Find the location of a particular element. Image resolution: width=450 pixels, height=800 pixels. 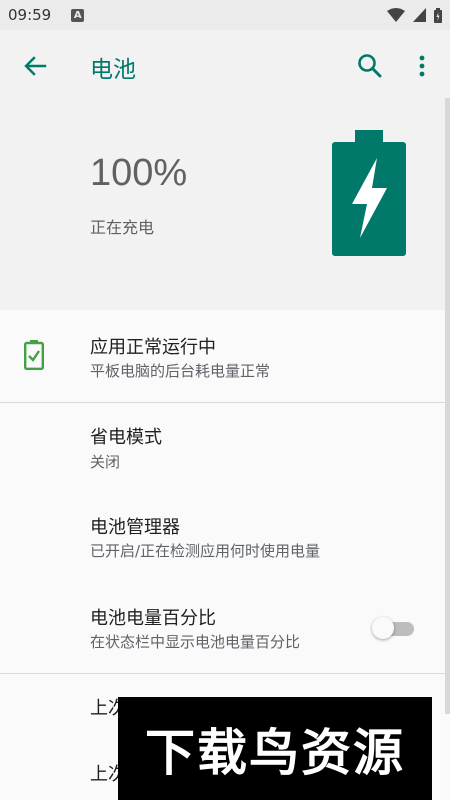

battery-ok-icon is located at coordinates (34, 355).